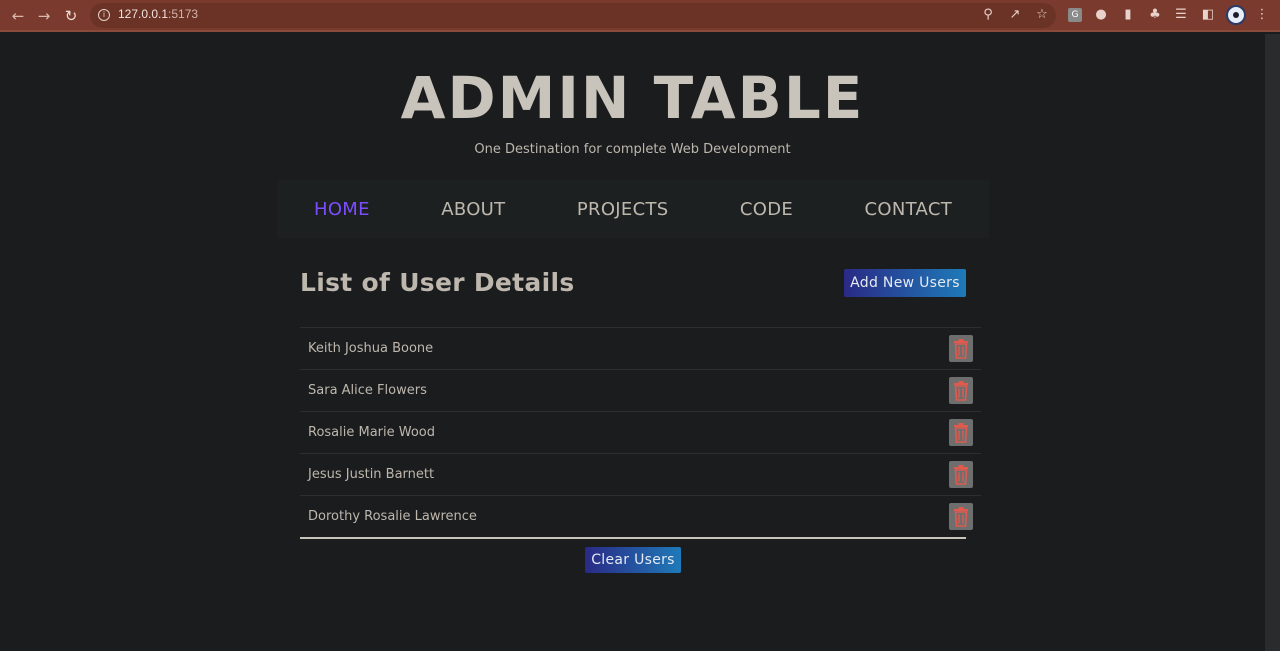 Image resolution: width=1280 pixels, height=651 pixels. I want to click on site-info-icon: i, so click(104, 15).